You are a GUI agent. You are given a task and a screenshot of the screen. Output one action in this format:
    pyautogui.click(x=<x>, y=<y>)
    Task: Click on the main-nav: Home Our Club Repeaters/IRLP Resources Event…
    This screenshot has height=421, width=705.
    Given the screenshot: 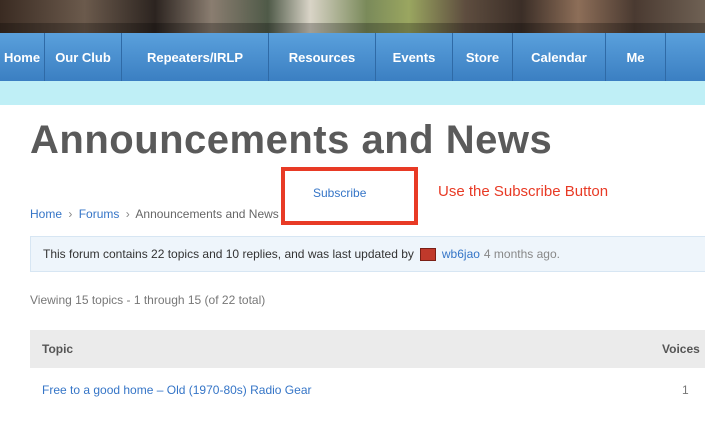 What is the action you would take?
    pyautogui.click(x=352, y=57)
    